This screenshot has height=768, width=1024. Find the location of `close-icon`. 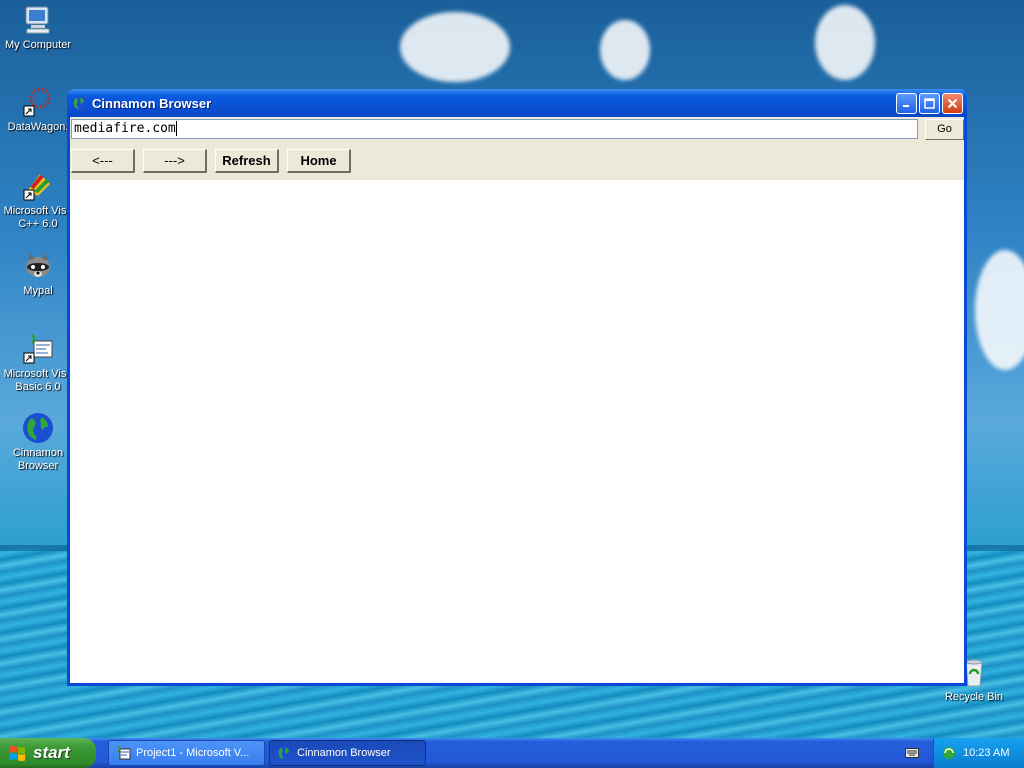

close-icon is located at coordinates (952, 103).